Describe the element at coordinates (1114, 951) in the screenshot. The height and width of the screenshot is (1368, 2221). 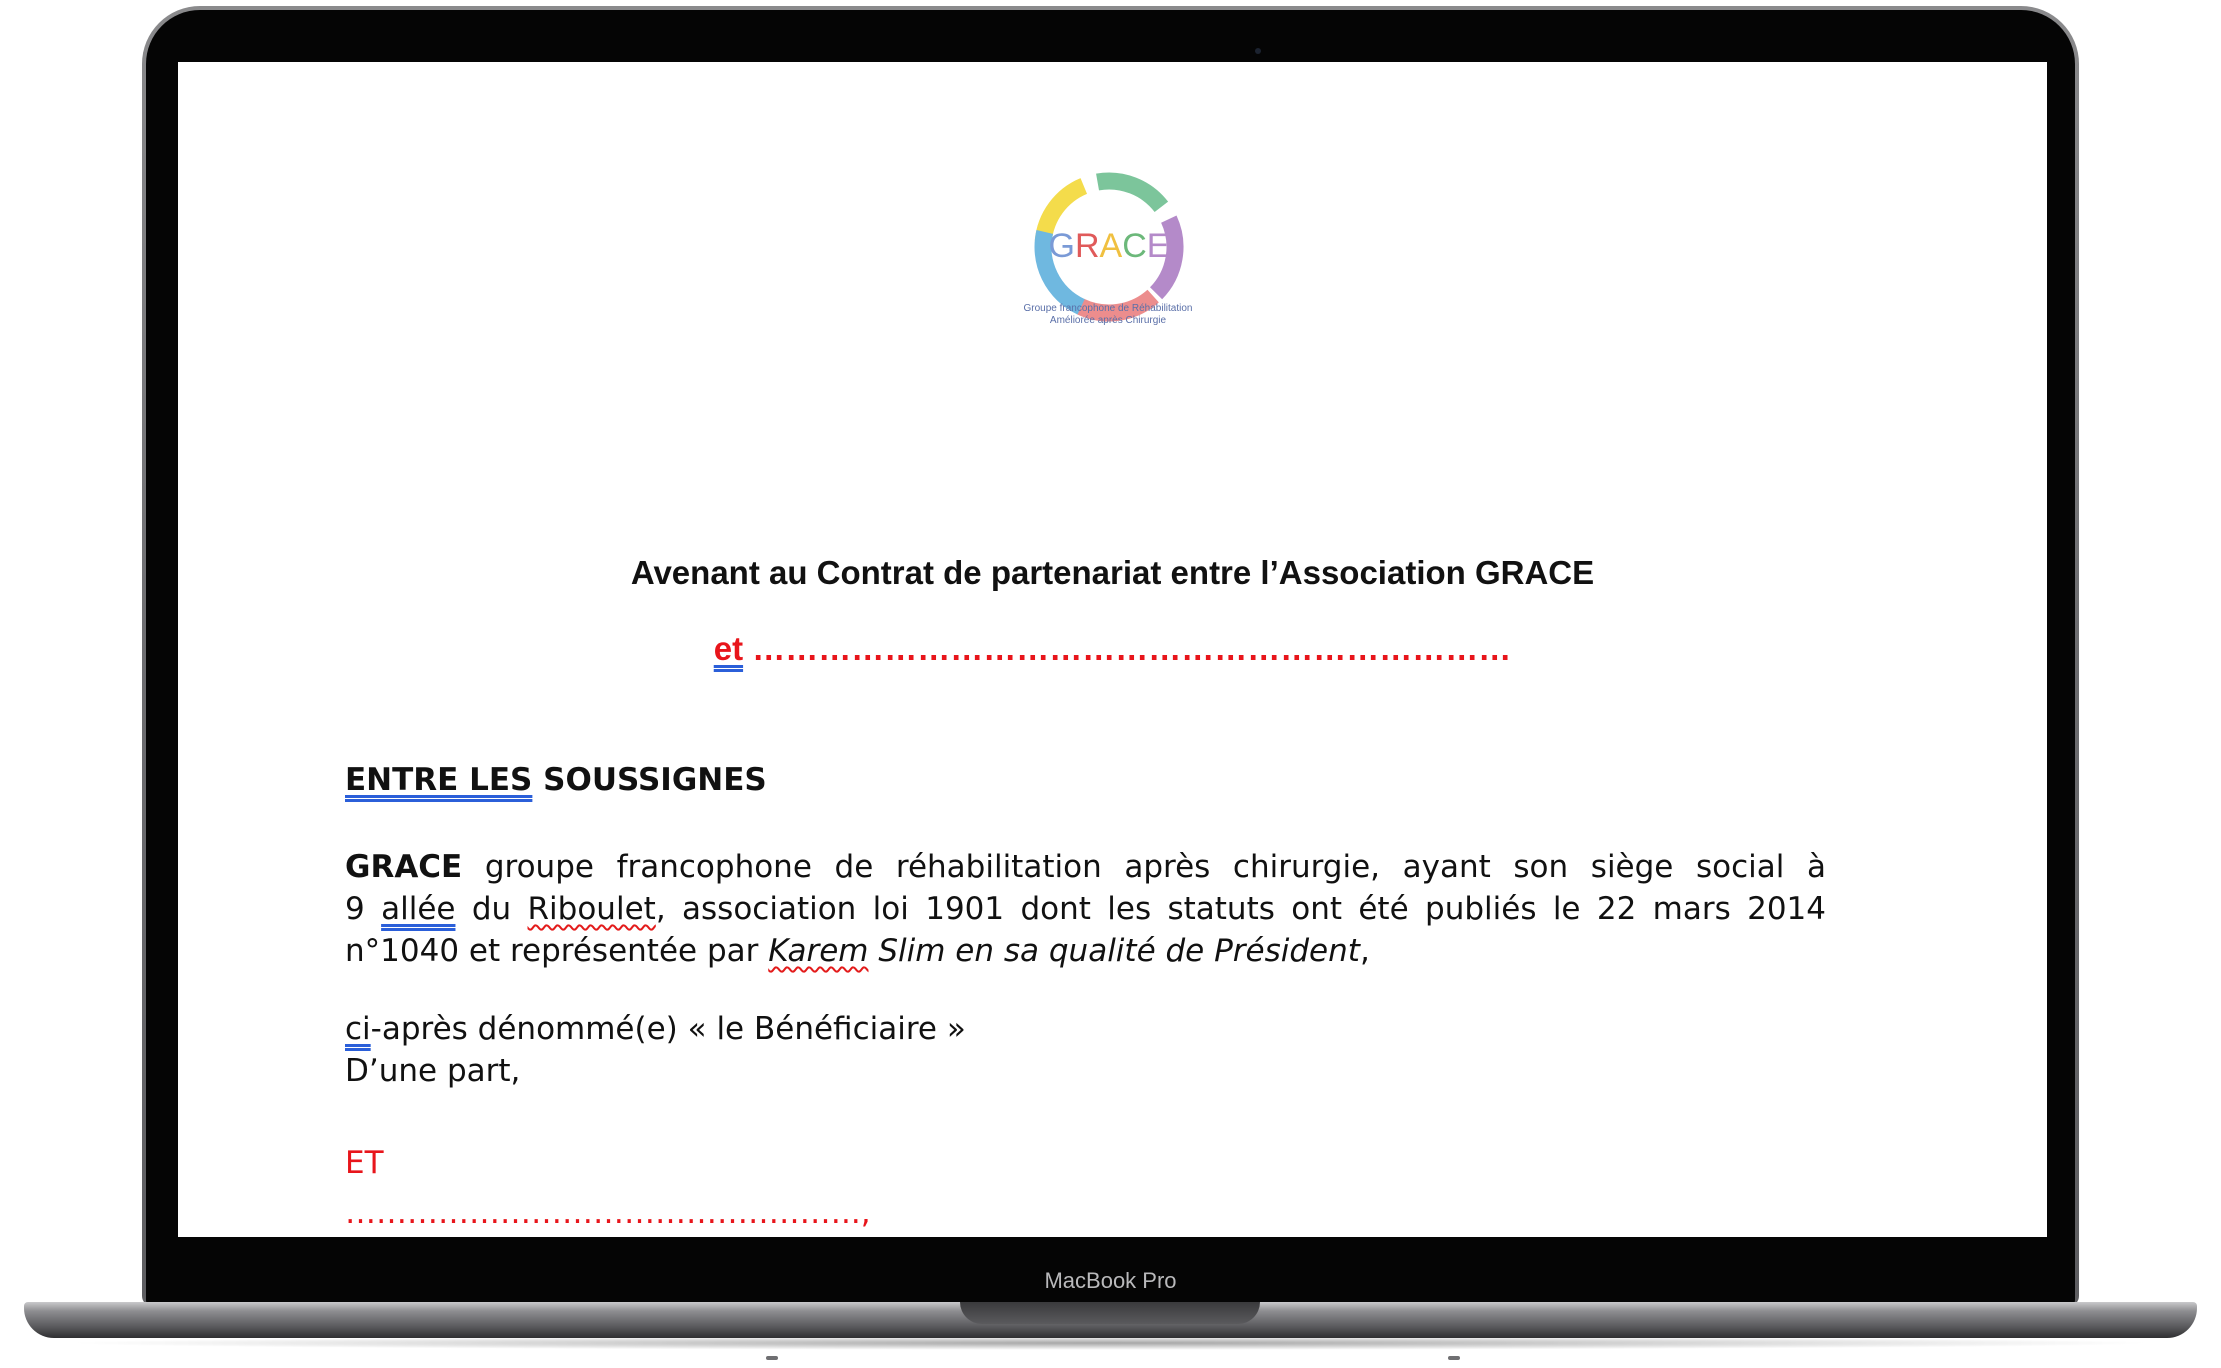
I see `line3-italic: Slim en sa qualité de Président` at that location.